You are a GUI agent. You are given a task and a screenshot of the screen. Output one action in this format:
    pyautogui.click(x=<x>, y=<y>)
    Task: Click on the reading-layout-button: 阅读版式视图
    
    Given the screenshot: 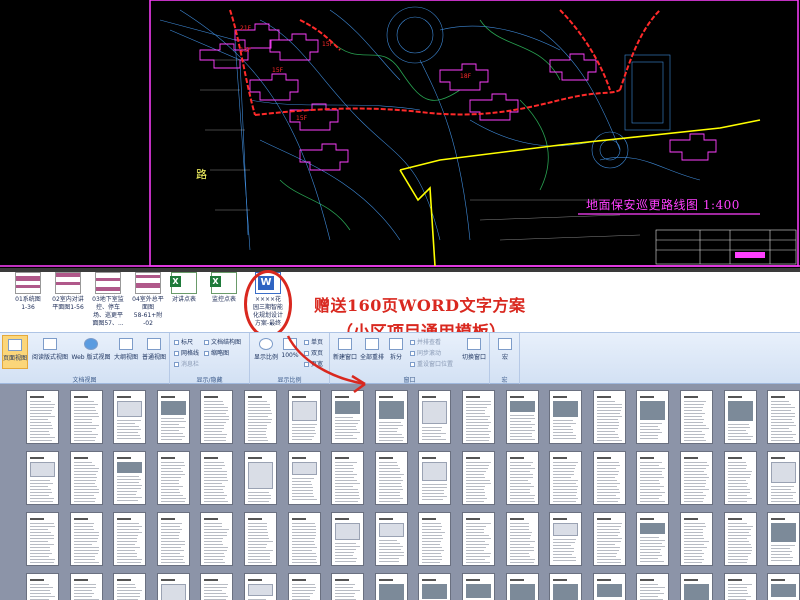 What is the action you would take?
    pyautogui.click(x=50, y=352)
    